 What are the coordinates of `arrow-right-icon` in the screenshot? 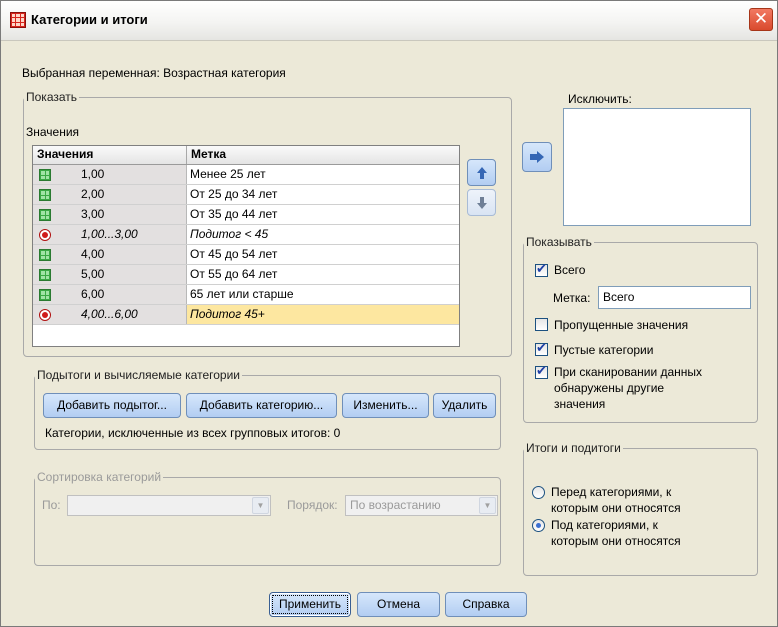 It's located at (537, 157).